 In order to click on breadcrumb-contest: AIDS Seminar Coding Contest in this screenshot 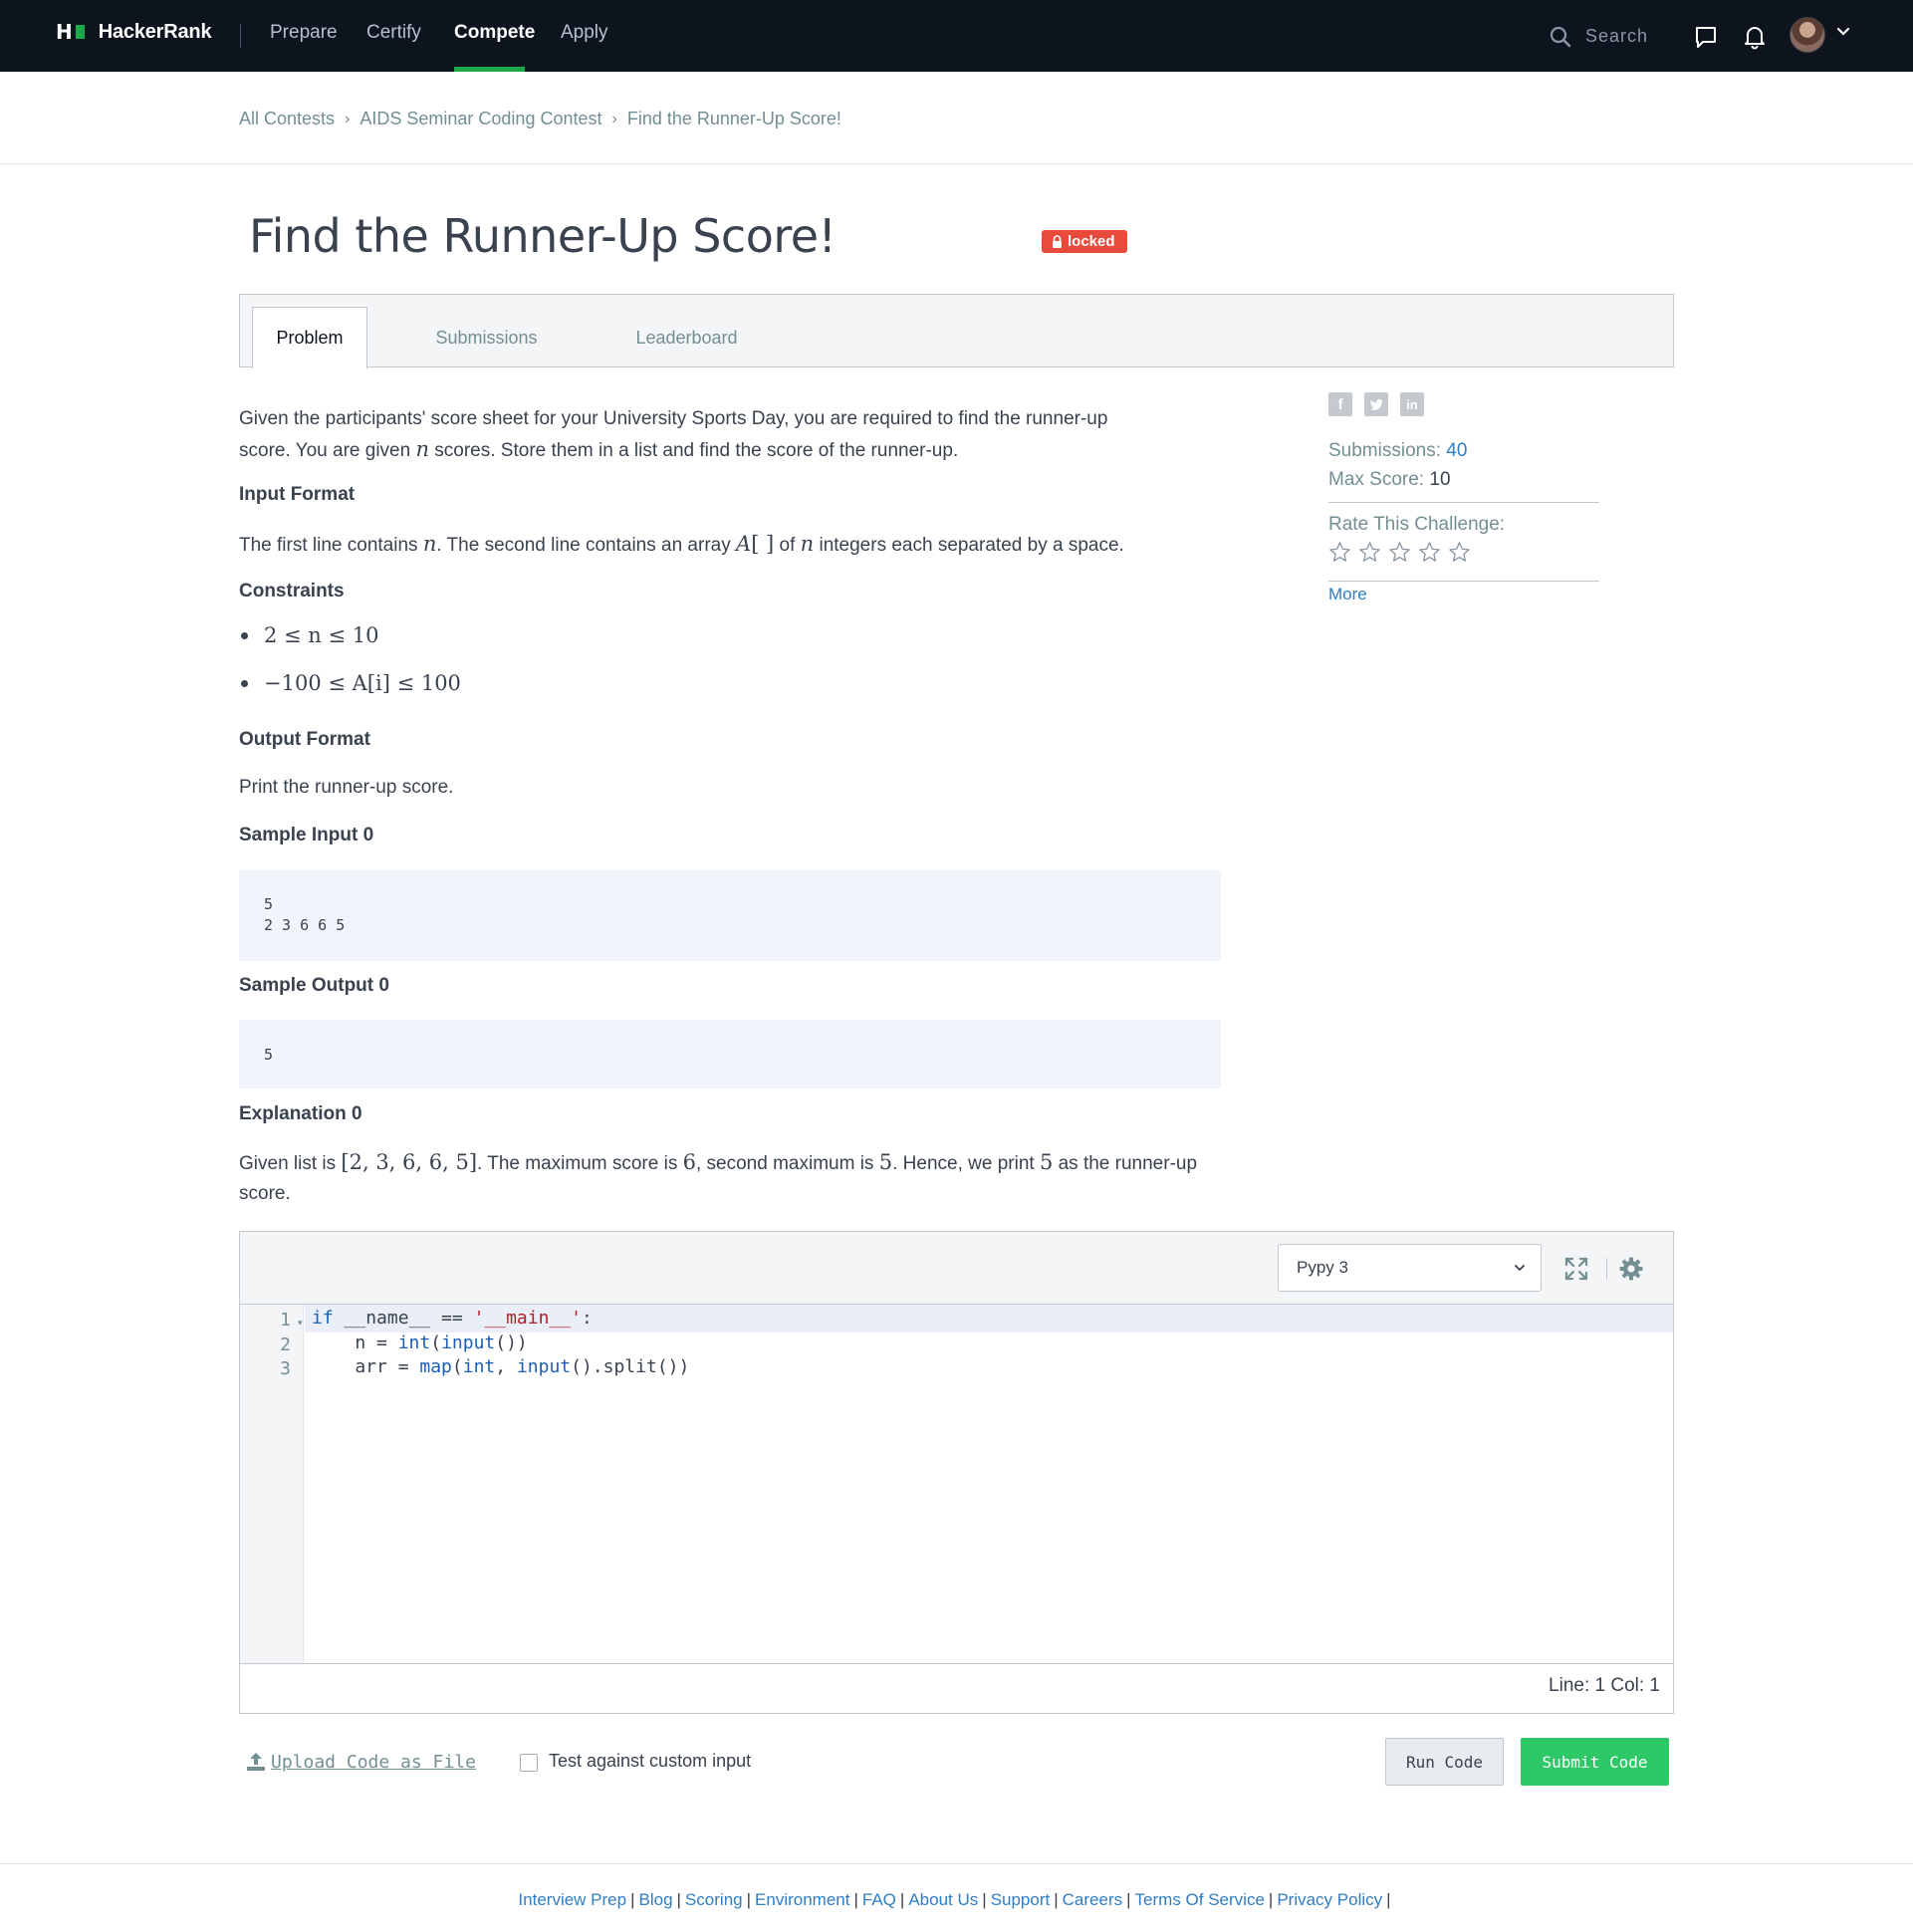, I will do `click(480, 119)`.